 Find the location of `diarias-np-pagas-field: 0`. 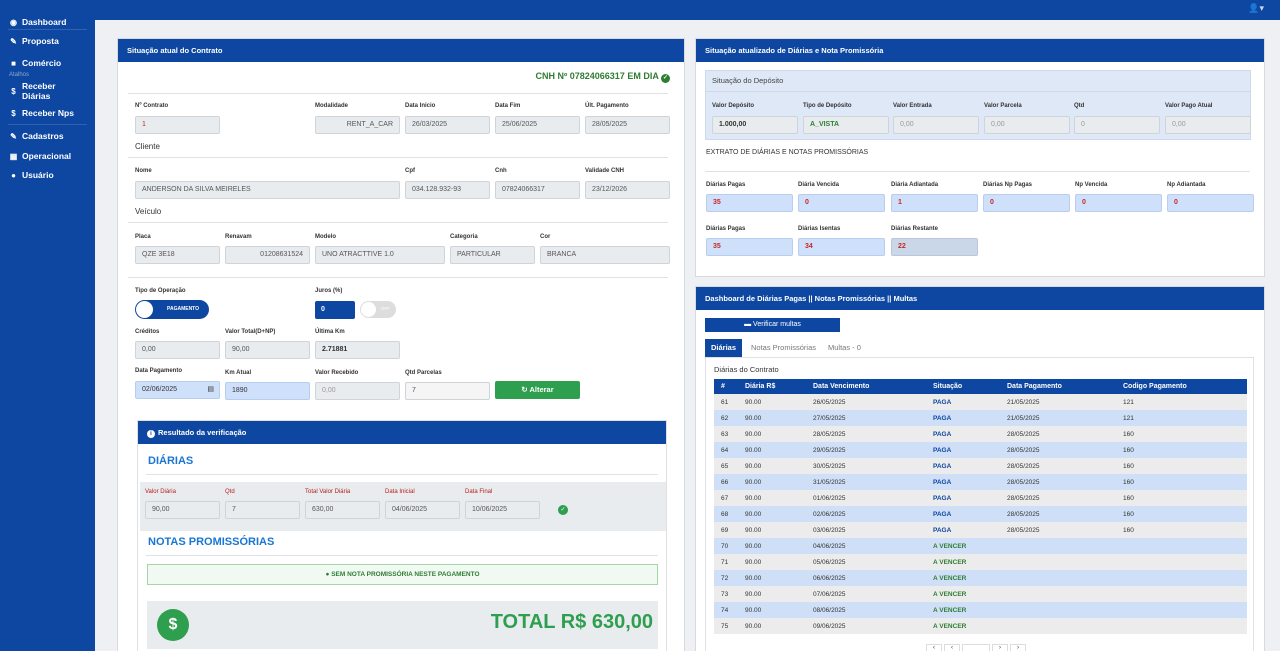

diarias-np-pagas-field: 0 is located at coordinates (1026, 203).